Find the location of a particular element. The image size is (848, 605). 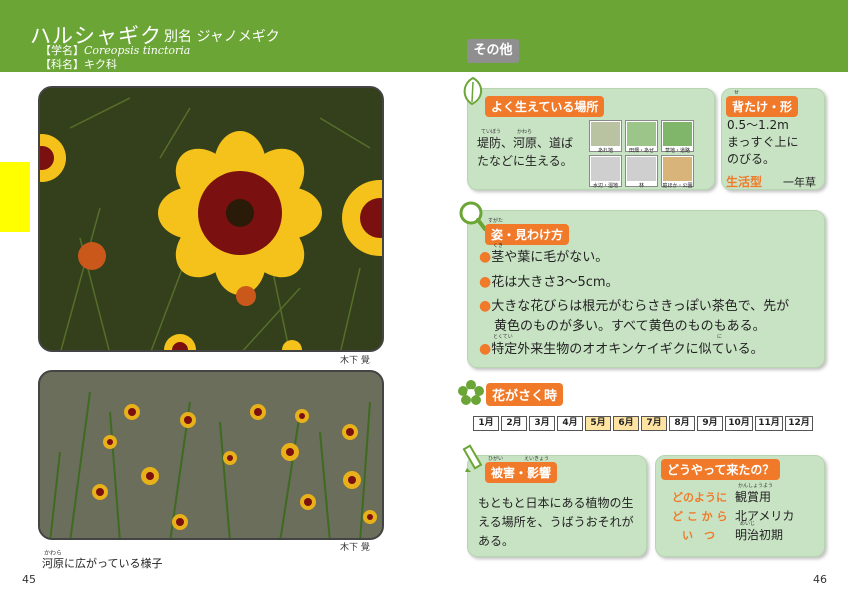

origin-title: どうやって来たの？ is located at coordinates (721, 469).